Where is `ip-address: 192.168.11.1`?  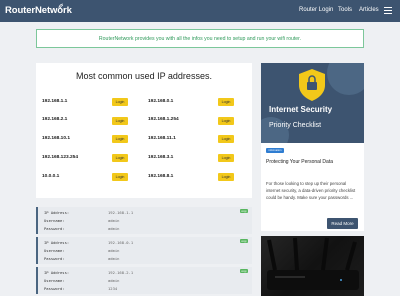 ip-address: 192.168.11.1 is located at coordinates (162, 138).